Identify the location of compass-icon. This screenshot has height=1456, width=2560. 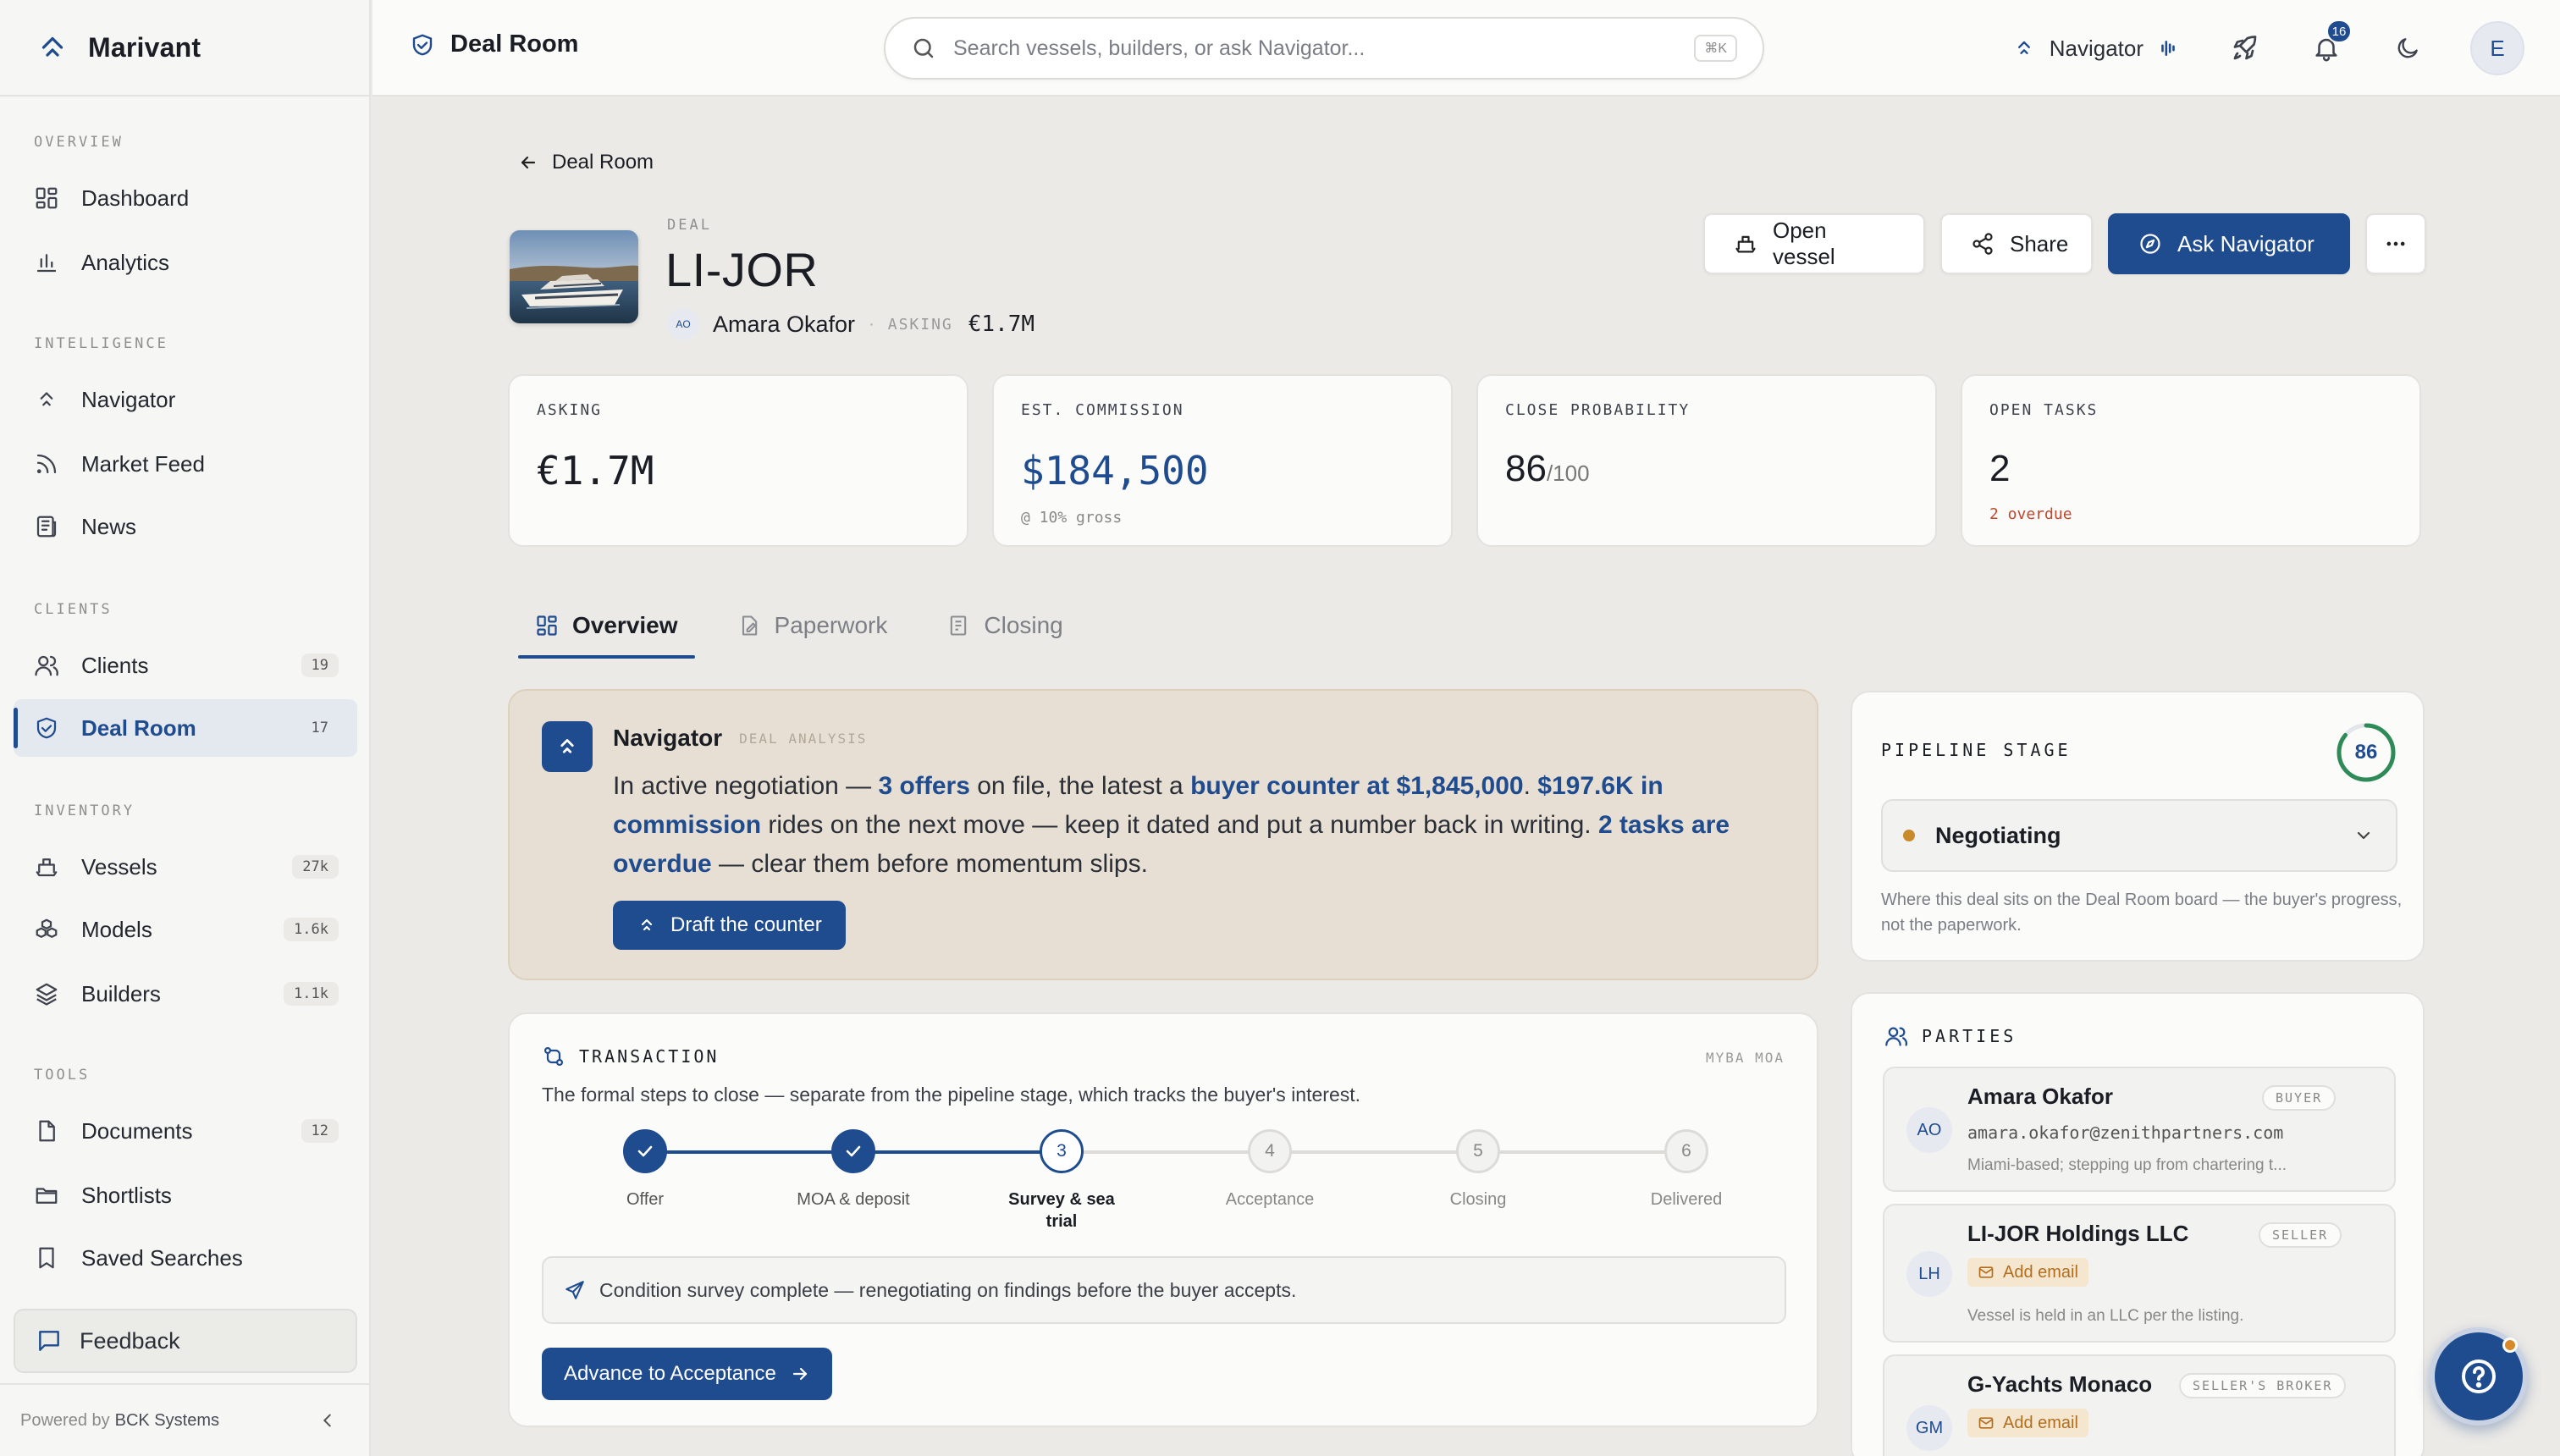
(2150, 244).